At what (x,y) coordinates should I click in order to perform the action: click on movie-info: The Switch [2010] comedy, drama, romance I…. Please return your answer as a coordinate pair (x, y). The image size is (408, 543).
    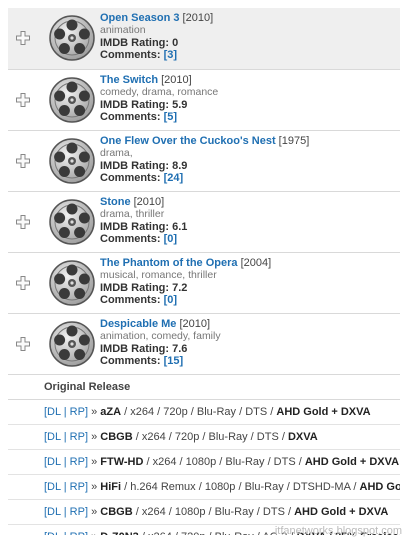
    Looking at the image, I should click on (248, 99).